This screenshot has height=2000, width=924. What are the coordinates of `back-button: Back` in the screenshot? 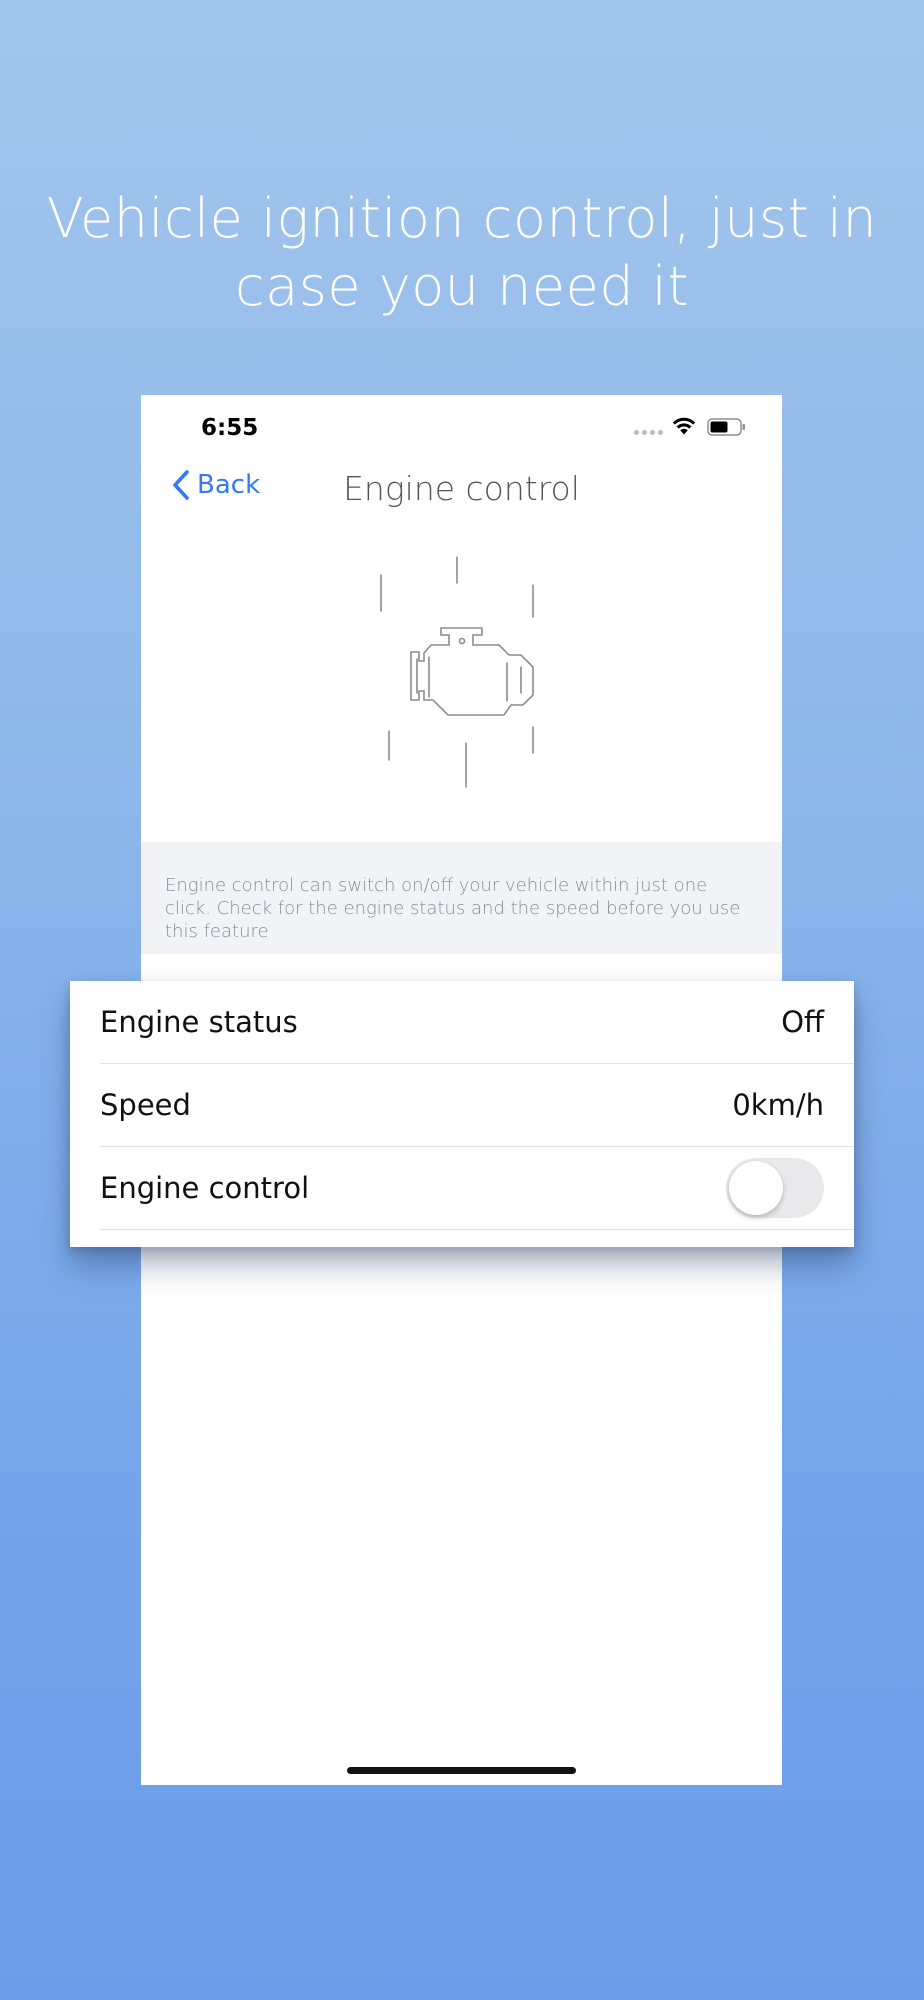 It's located at (215, 485).